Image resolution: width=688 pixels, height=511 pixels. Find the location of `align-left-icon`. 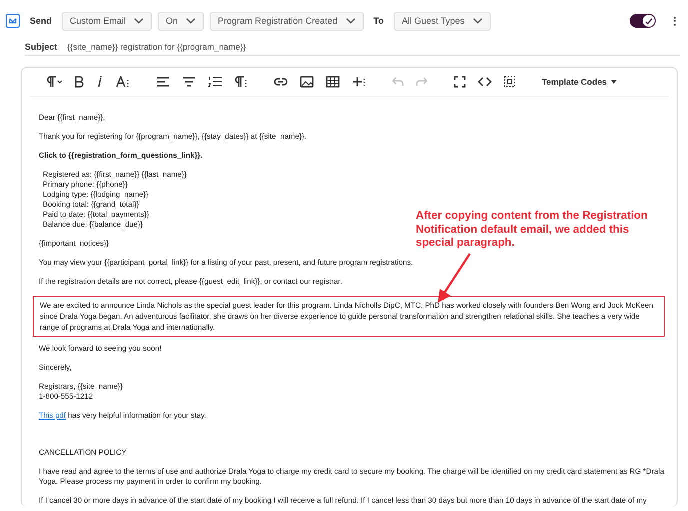

align-left-icon is located at coordinates (163, 82).